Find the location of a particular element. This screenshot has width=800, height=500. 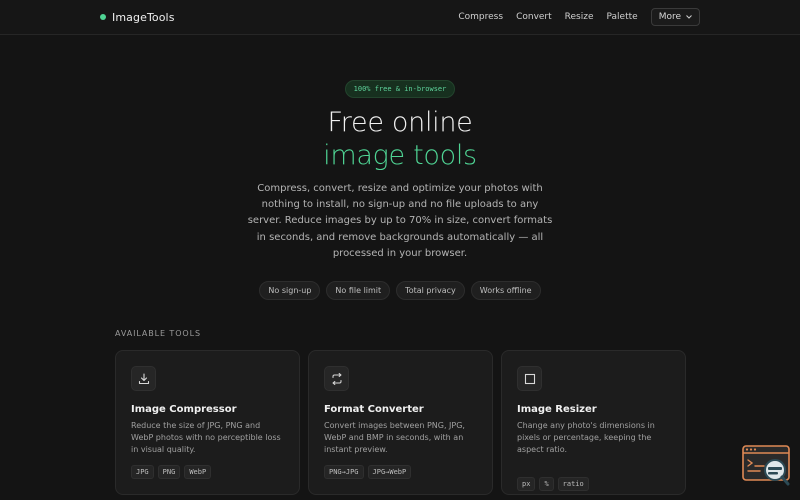

card-title: Format Converter is located at coordinates (374, 409).